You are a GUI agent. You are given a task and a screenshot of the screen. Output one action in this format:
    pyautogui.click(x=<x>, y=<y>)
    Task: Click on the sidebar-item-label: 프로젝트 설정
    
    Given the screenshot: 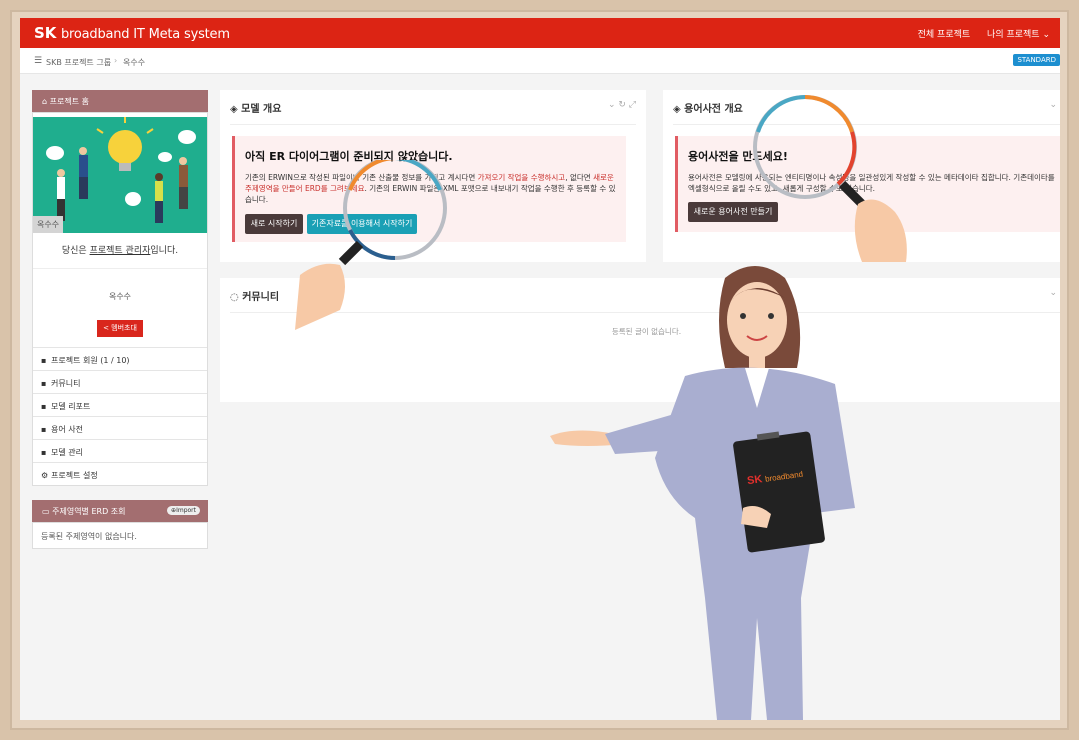 What is the action you would take?
    pyautogui.click(x=74, y=475)
    